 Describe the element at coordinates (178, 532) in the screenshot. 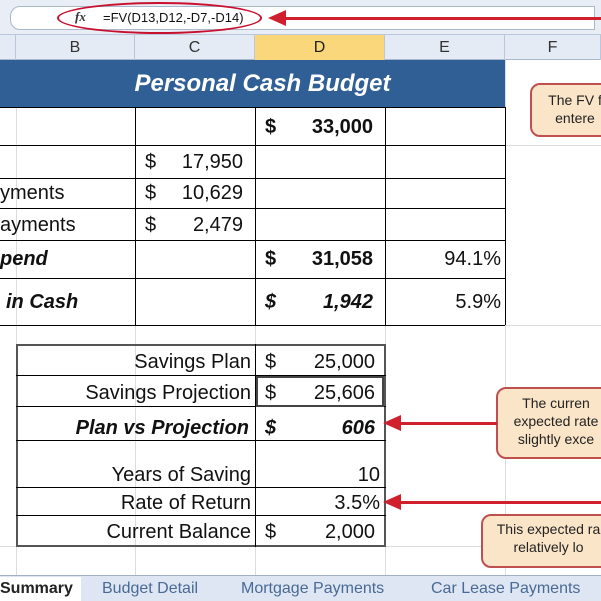

I see `savings-label: Current Balance` at that location.